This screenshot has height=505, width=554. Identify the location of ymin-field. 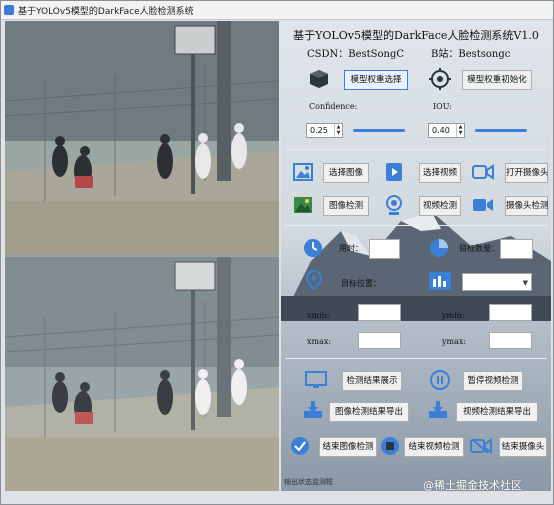
(510, 312).